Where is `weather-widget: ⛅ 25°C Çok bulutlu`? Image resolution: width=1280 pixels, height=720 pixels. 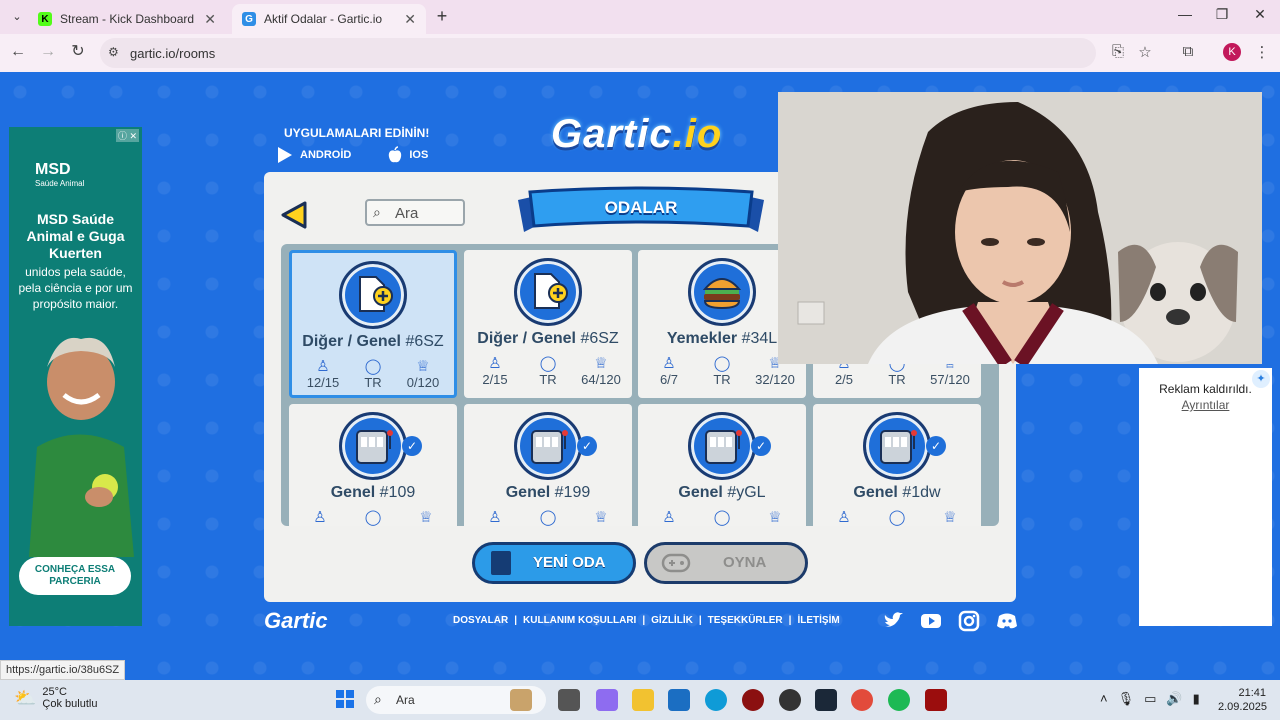 weather-widget: ⛅ 25°C Çok bulutlu is located at coordinates (55, 698).